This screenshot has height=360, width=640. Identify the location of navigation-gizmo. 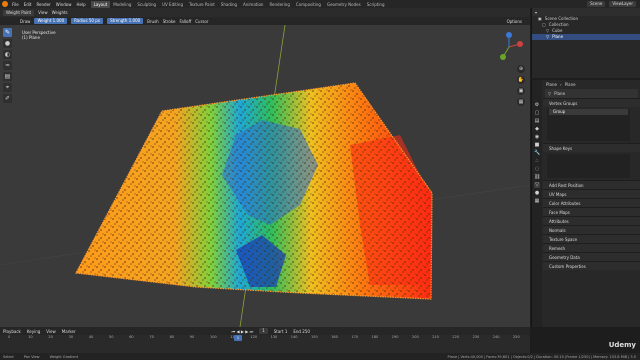
(509, 47).